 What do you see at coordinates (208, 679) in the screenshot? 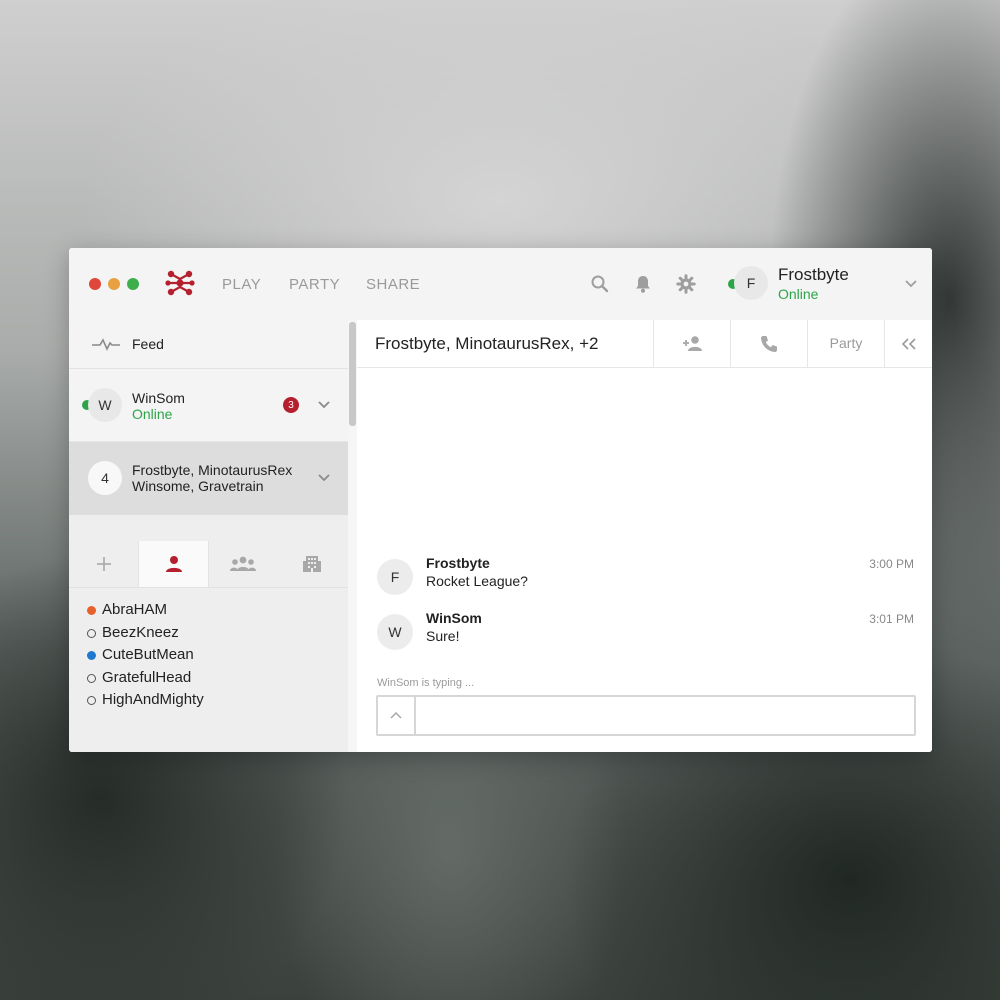
I see `friend-item: GratefulHead` at bounding box center [208, 679].